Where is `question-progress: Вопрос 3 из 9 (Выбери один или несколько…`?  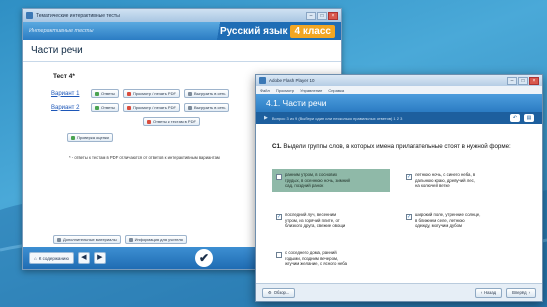
question-progress: Вопрос 3 из 9 (Выбери один или несколько… is located at coordinates (337, 118).